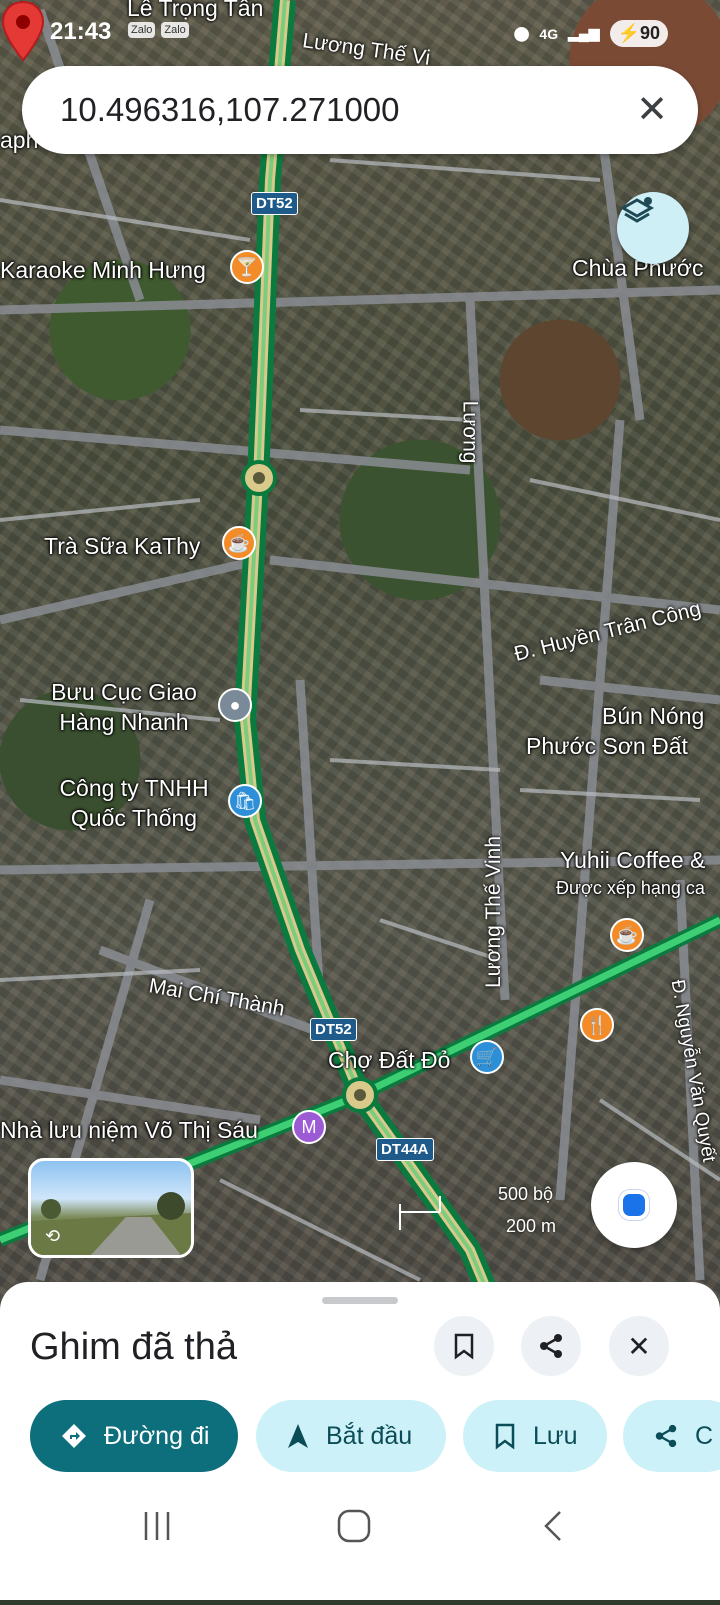 The width and height of the screenshot is (720, 1605). Describe the element at coordinates (134, 788) in the screenshot. I see `poi-label-cong-ty-1: Công ty TNHH` at that location.